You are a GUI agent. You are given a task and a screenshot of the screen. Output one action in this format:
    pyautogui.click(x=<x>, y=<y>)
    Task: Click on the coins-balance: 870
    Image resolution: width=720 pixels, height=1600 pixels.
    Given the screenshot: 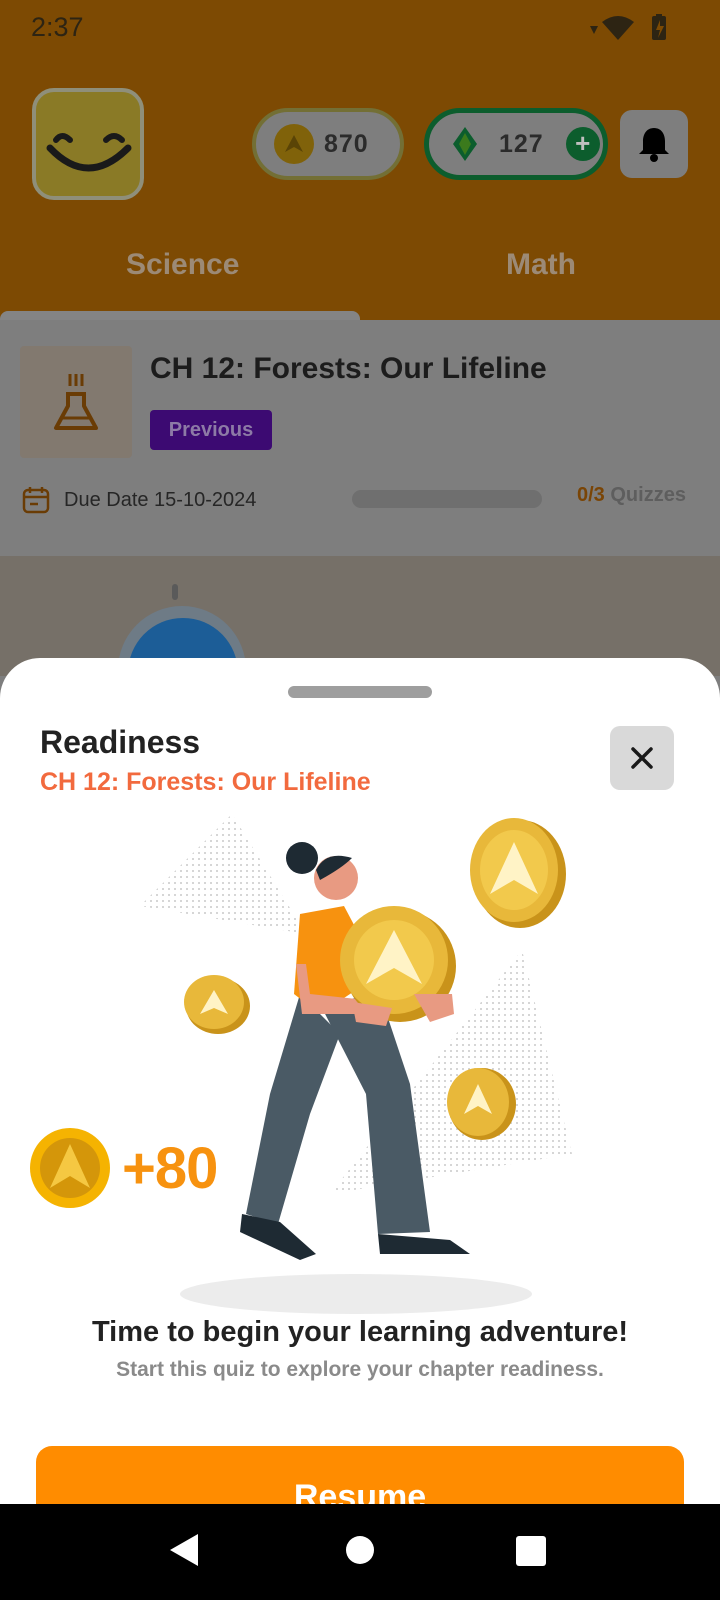 What is the action you would take?
    pyautogui.click(x=328, y=144)
    